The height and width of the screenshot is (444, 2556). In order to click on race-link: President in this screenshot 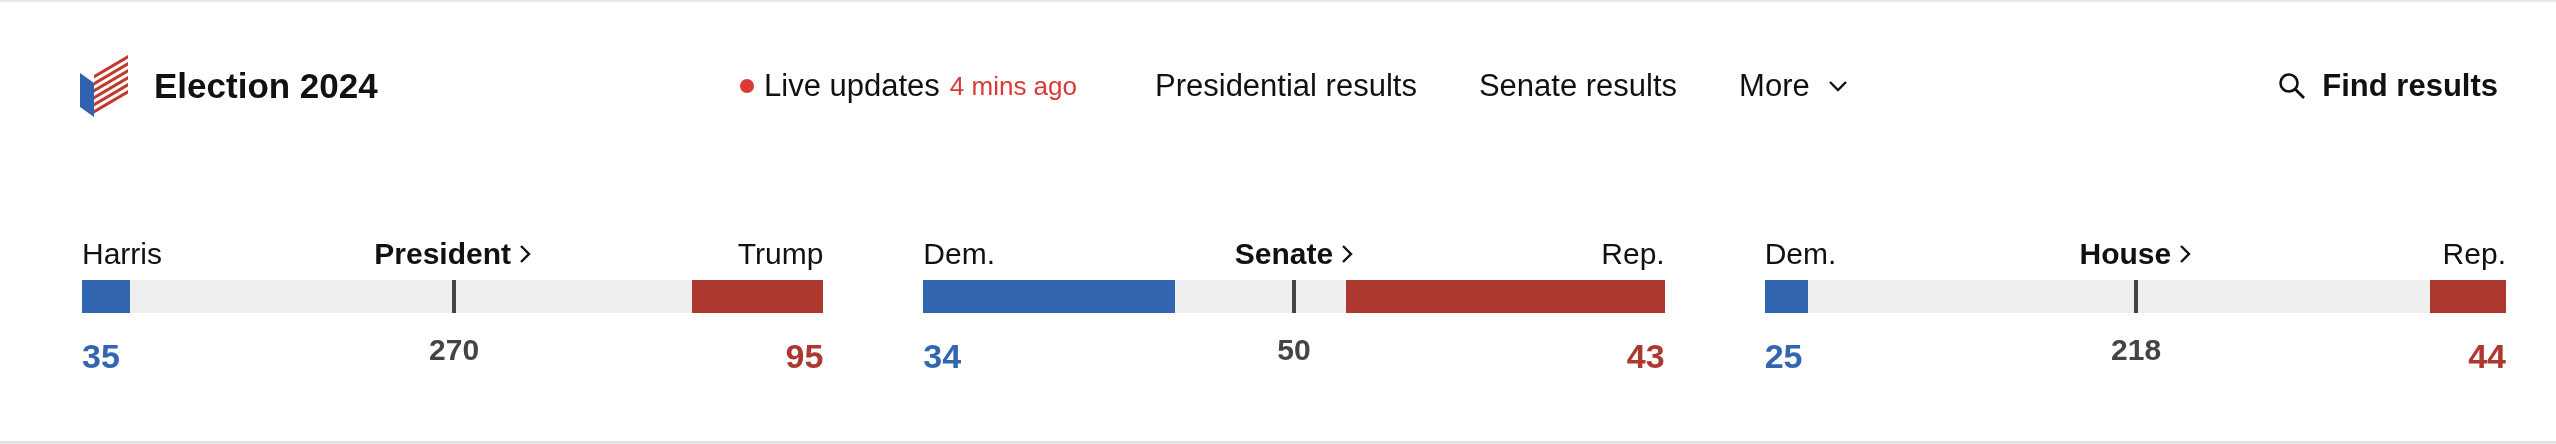, I will do `click(452, 254)`.